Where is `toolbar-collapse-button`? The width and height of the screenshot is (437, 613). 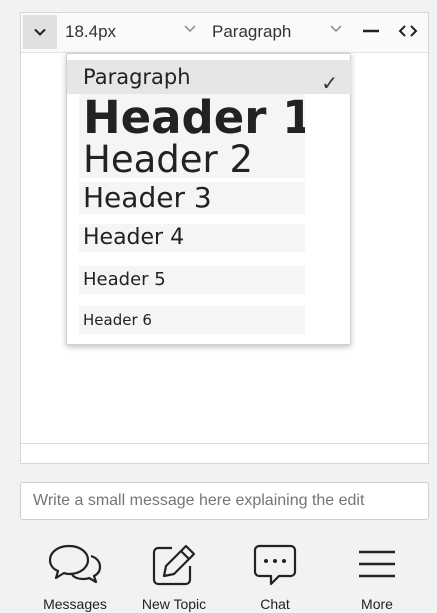 toolbar-collapse-button is located at coordinates (40, 32).